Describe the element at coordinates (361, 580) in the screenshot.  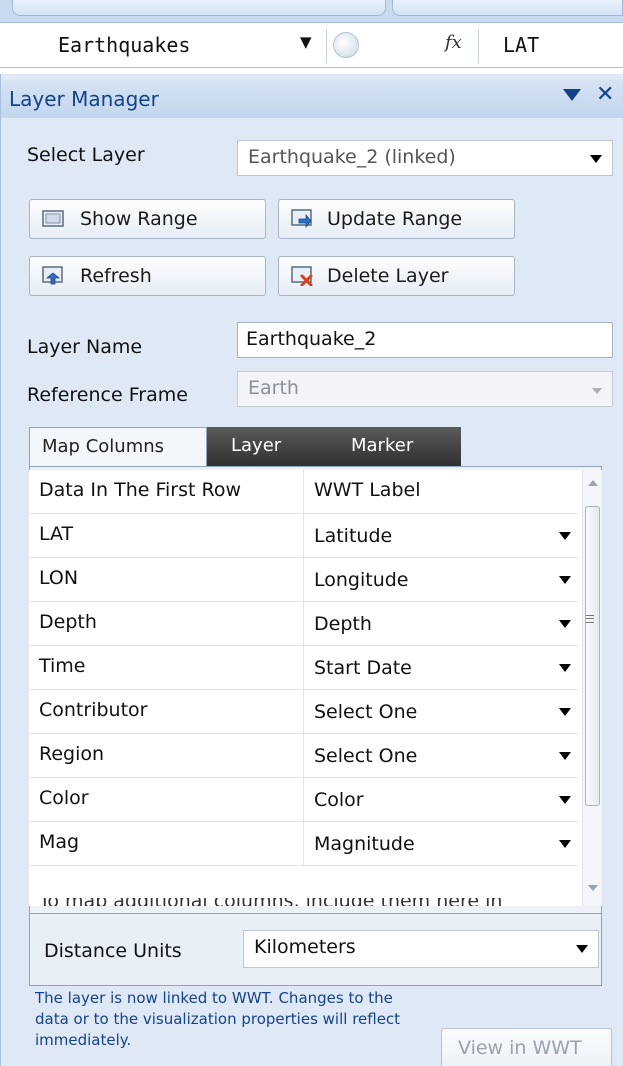
I see `row-label-select: Longitude` at that location.